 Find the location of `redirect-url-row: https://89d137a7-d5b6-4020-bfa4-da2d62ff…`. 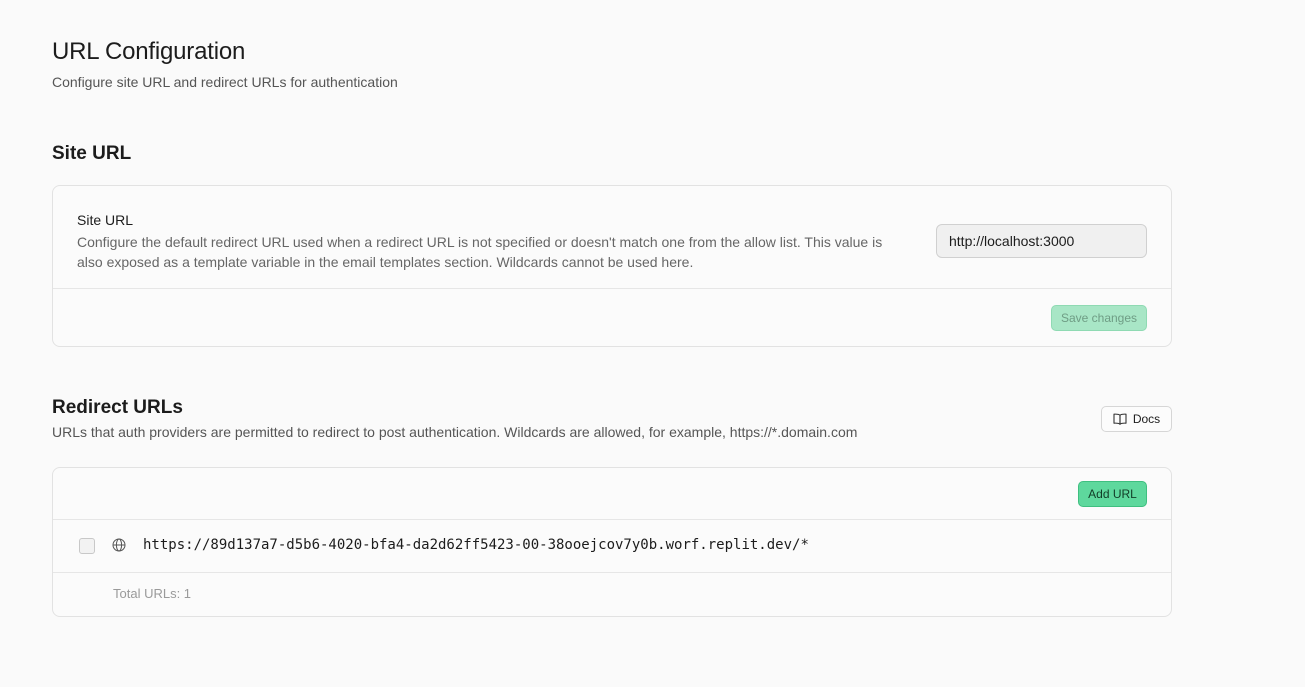

redirect-url-row: https://89d137a7-d5b6-4020-bfa4-da2d62ff… is located at coordinates (612, 546).